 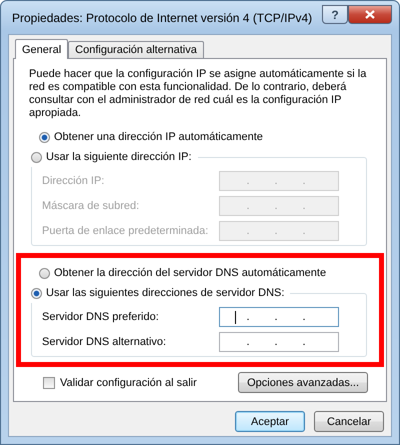 What do you see at coordinates (165, 293) in the screenshot?
I see `radio-label: Usar las siguientes direcciones de servidor DNS:` at bounding box center [165, 293].